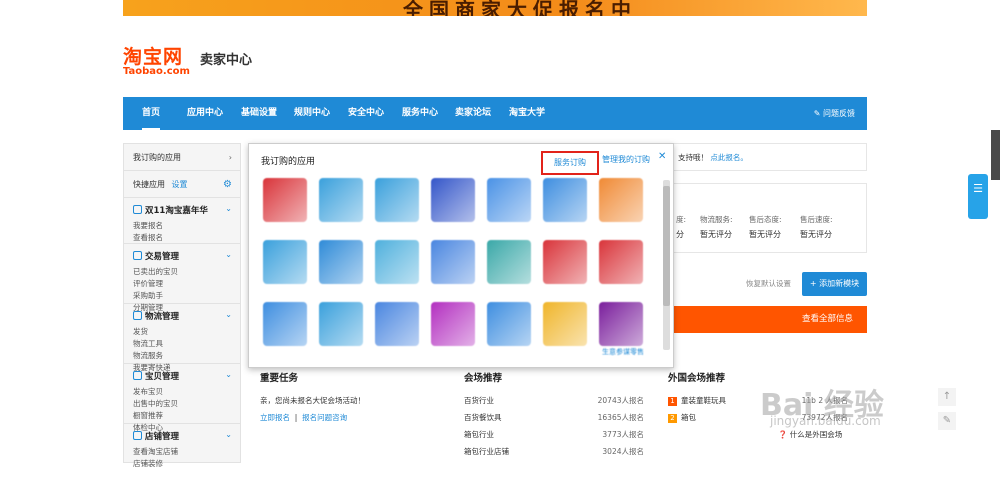 This screenshot has height=484, width=1000. What do you see at coordinates (160, 284) in the screenshot?
I see `sidebar-link: 评价管理` at bounding box center [160, 284].